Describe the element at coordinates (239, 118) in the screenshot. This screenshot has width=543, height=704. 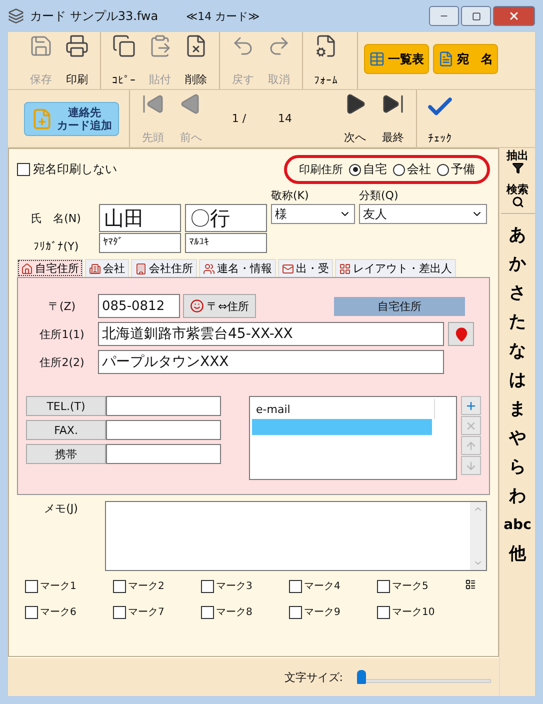
I see `record-position: 1 /` at that location.